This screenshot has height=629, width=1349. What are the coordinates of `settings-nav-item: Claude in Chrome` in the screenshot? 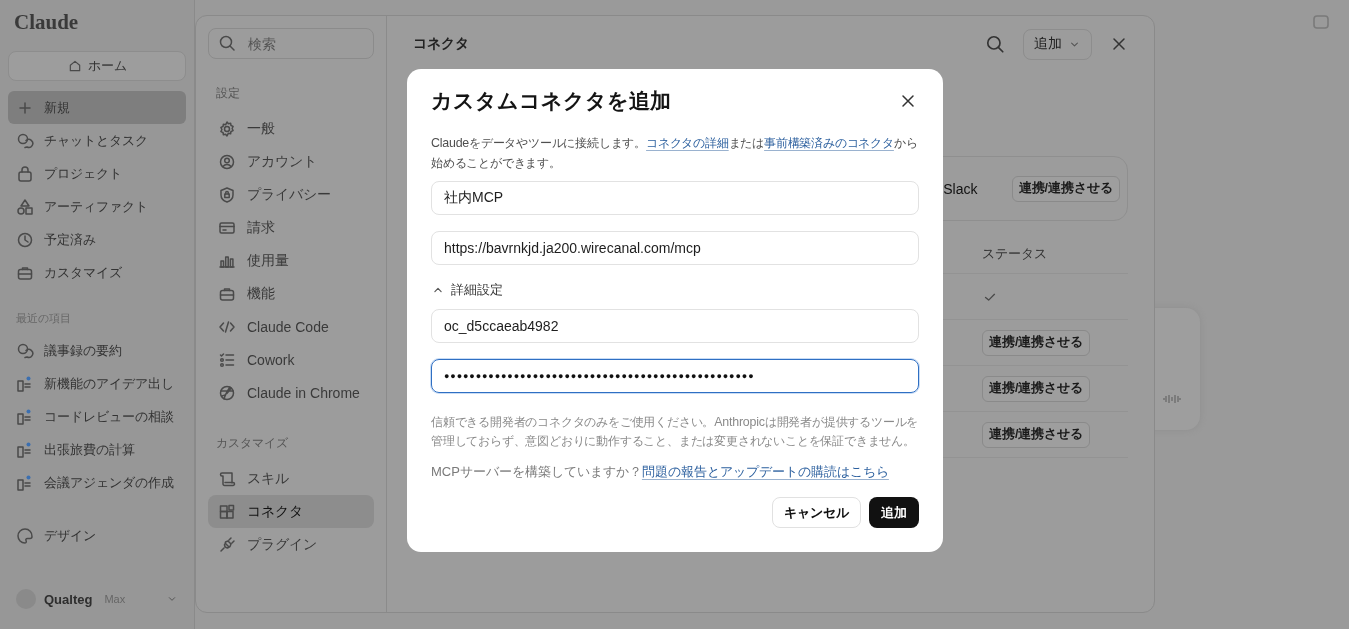 It's located at (291, 392).